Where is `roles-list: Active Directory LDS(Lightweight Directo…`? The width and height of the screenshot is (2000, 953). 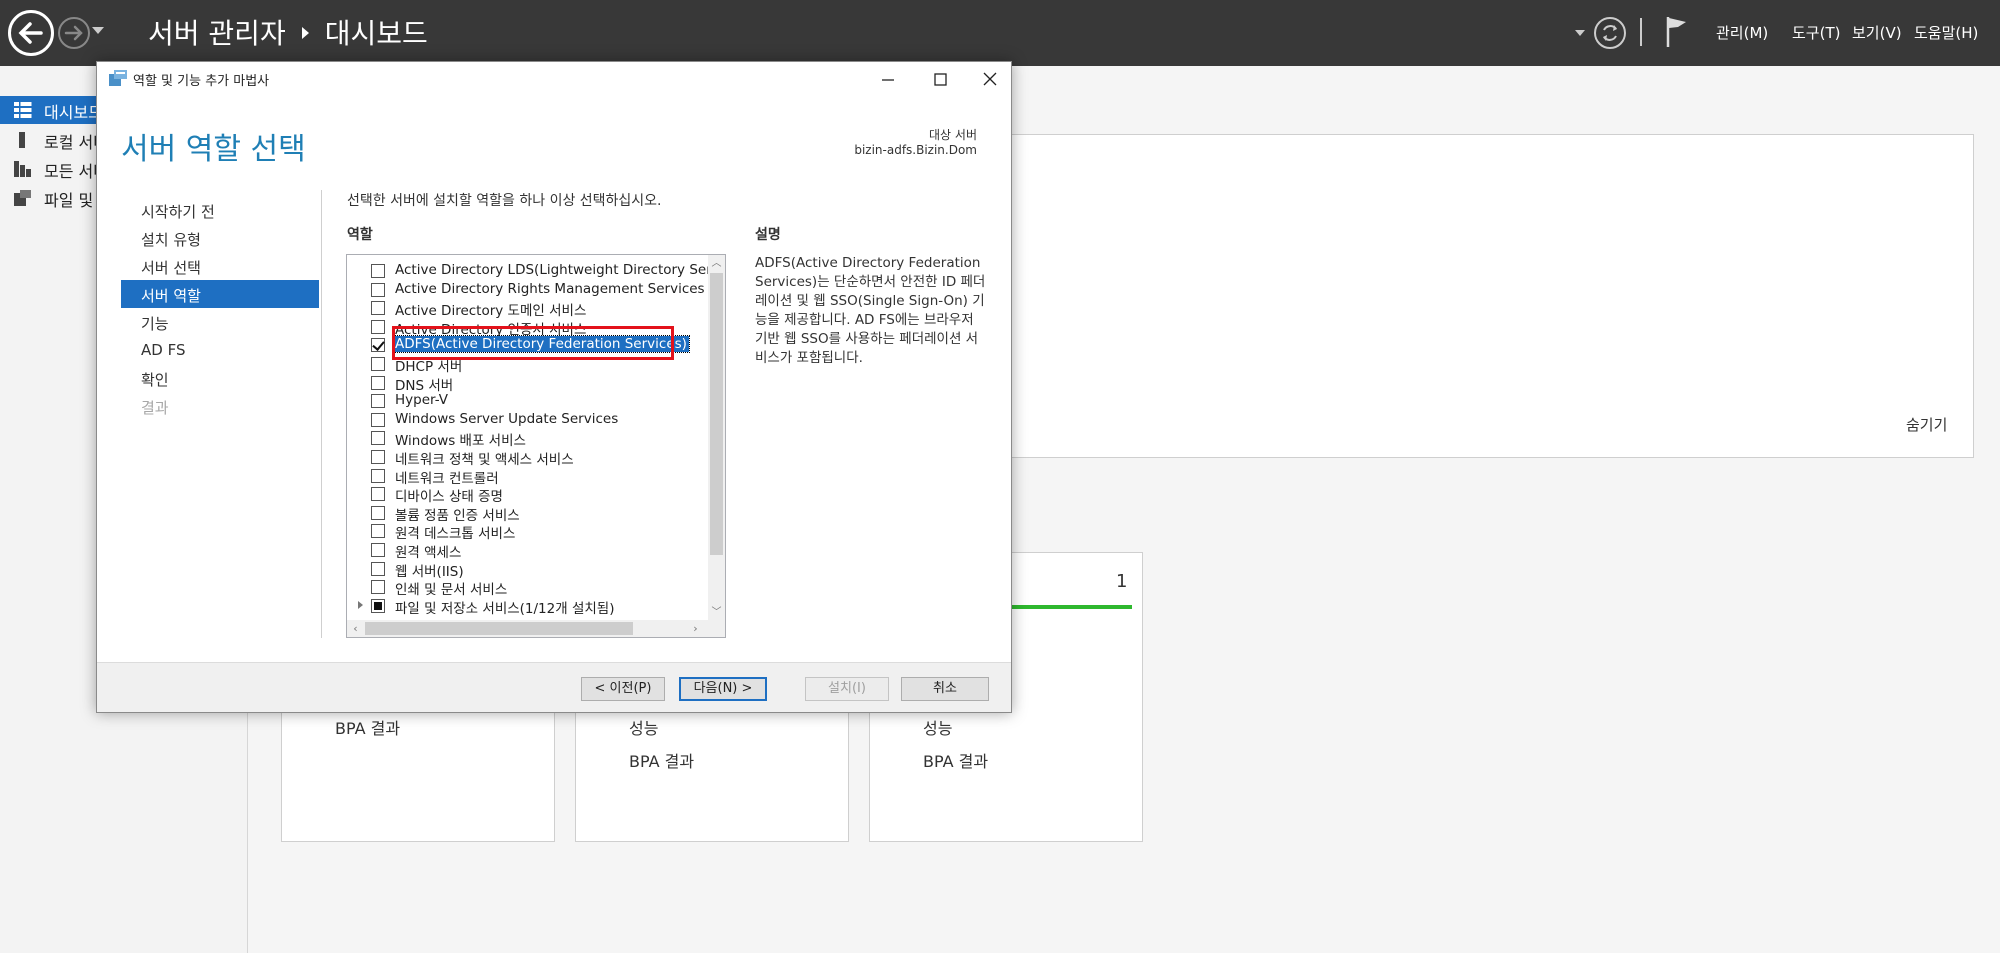
roles-list: Active Directory LDS(Lightweight Directo… is located at coordinates (536, 446).